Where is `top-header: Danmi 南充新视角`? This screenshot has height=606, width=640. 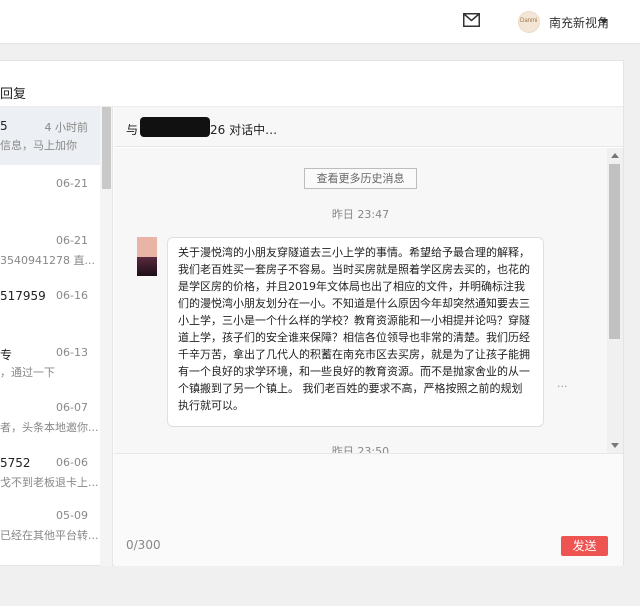 top-header: Danmi 南充新视角 is located at coordinates (320, 22).